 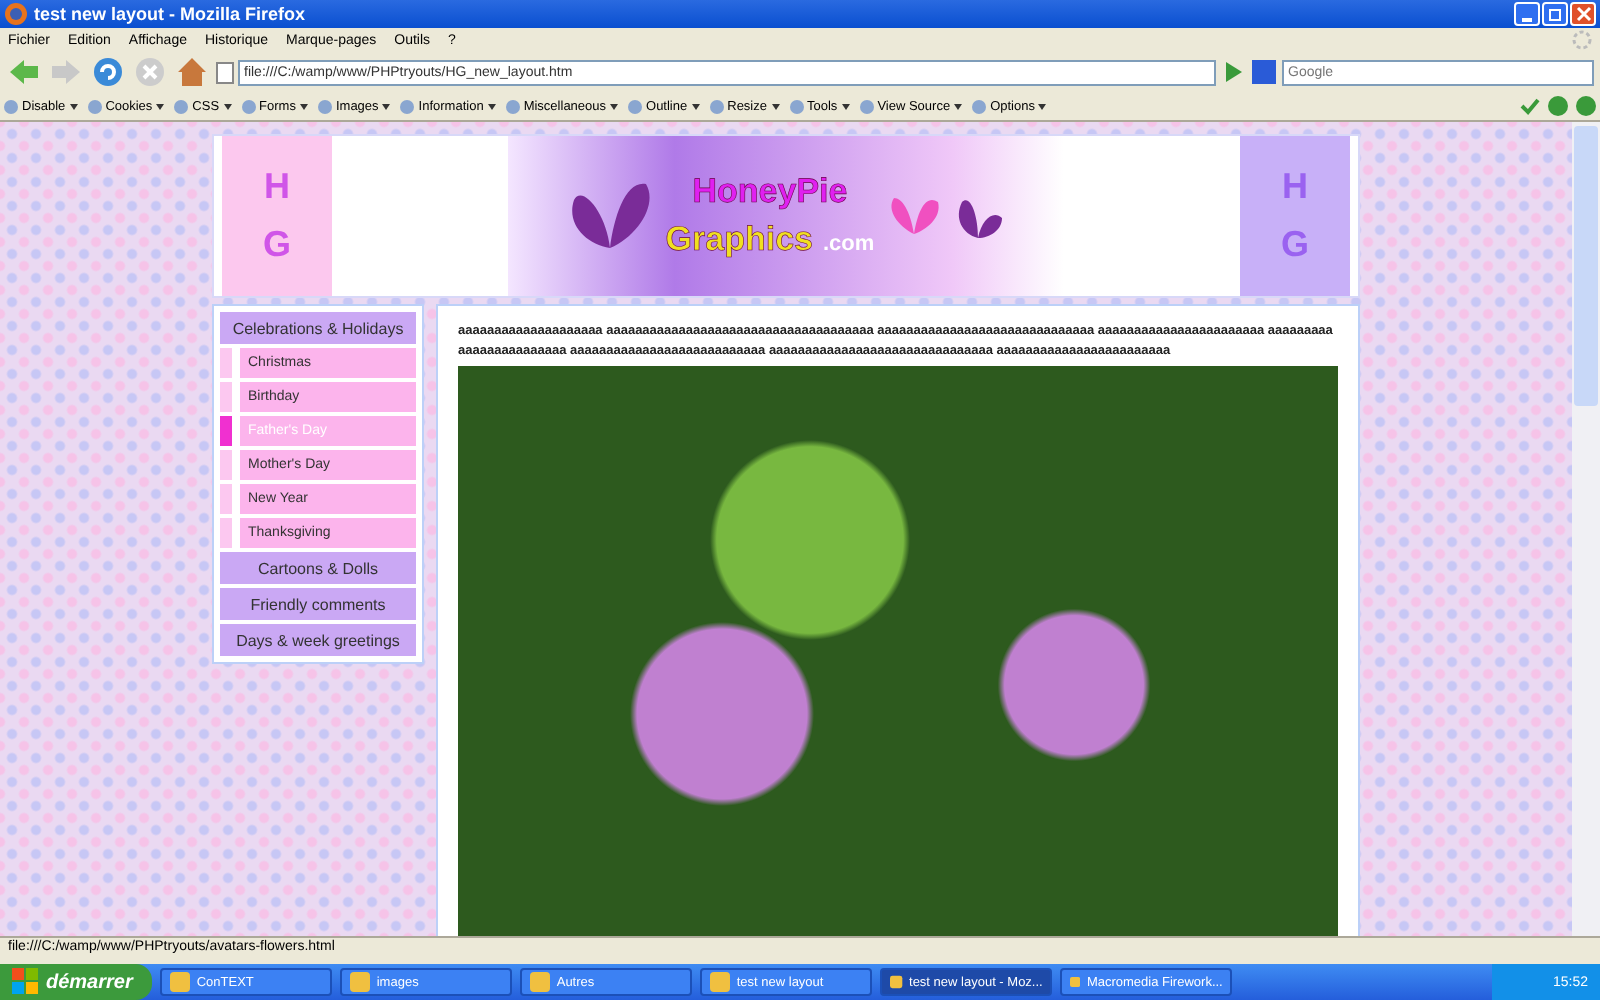 I want to click on stop-button, so click(x=150, y=72).